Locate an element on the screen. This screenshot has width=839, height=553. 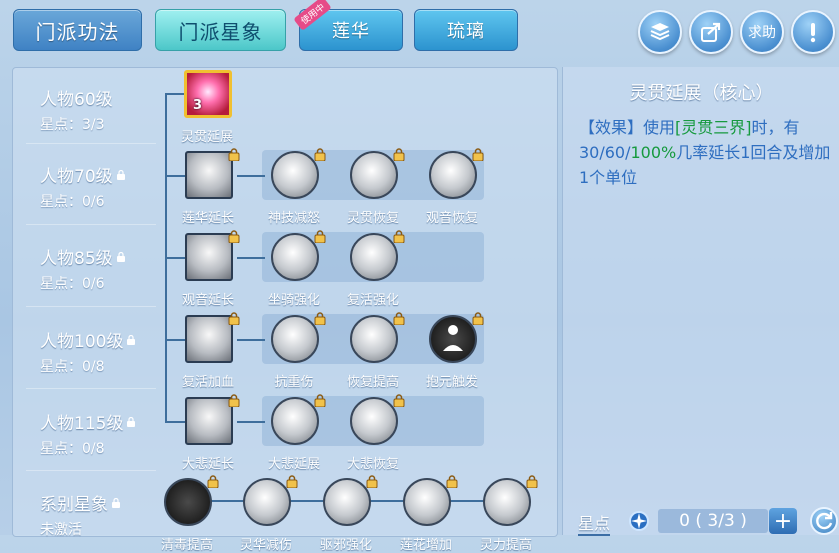
tab-lianhua-label: 莲华 is located at coordinates (351, 31).